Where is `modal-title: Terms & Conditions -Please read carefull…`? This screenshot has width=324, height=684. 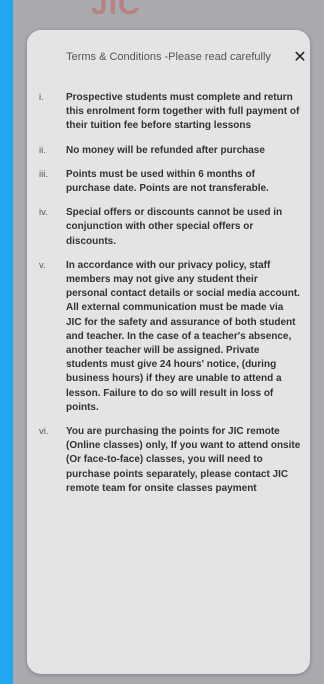
modal-title: Terms & Conditions -Please read carefull… is located at coordinates (168, 57).